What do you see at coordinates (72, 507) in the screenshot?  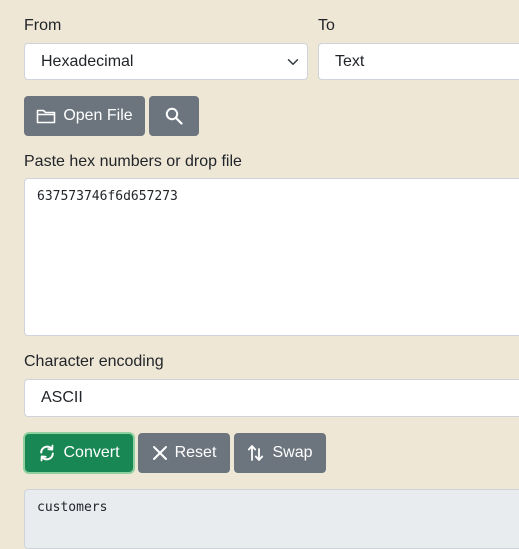 I see `output-value: customers` at bounding box center [72, 507].